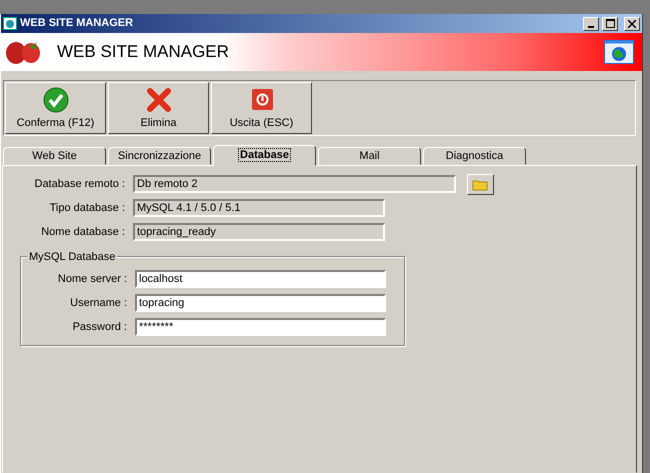  I want to click on toolbar-button: Elimina, so click(158, 108).